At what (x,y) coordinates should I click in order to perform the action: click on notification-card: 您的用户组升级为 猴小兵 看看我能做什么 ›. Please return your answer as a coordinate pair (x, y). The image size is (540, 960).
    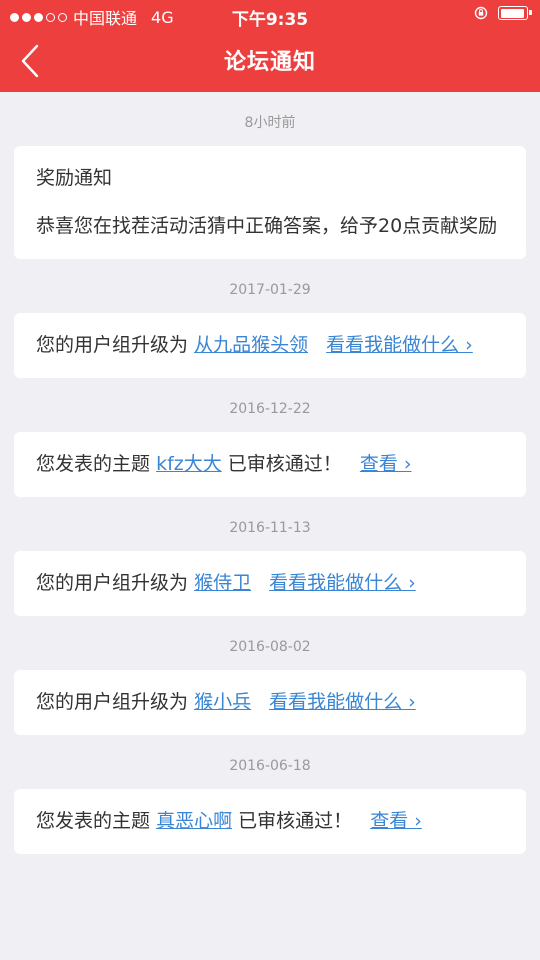
    Looking at the image, I should click on (270, 702).